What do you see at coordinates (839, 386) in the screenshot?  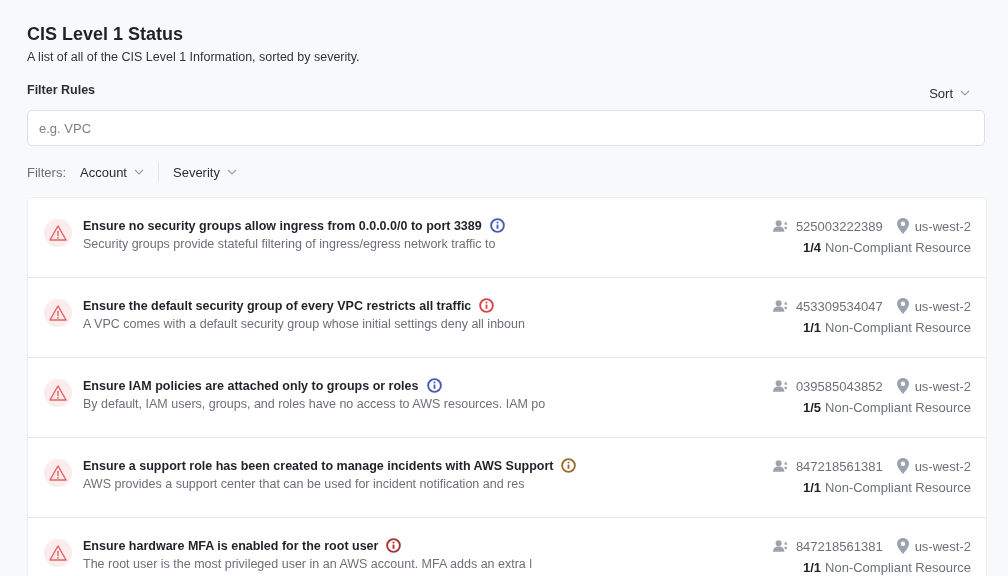 I see `account-id: 039585043852` at bounding box center [839, 386].